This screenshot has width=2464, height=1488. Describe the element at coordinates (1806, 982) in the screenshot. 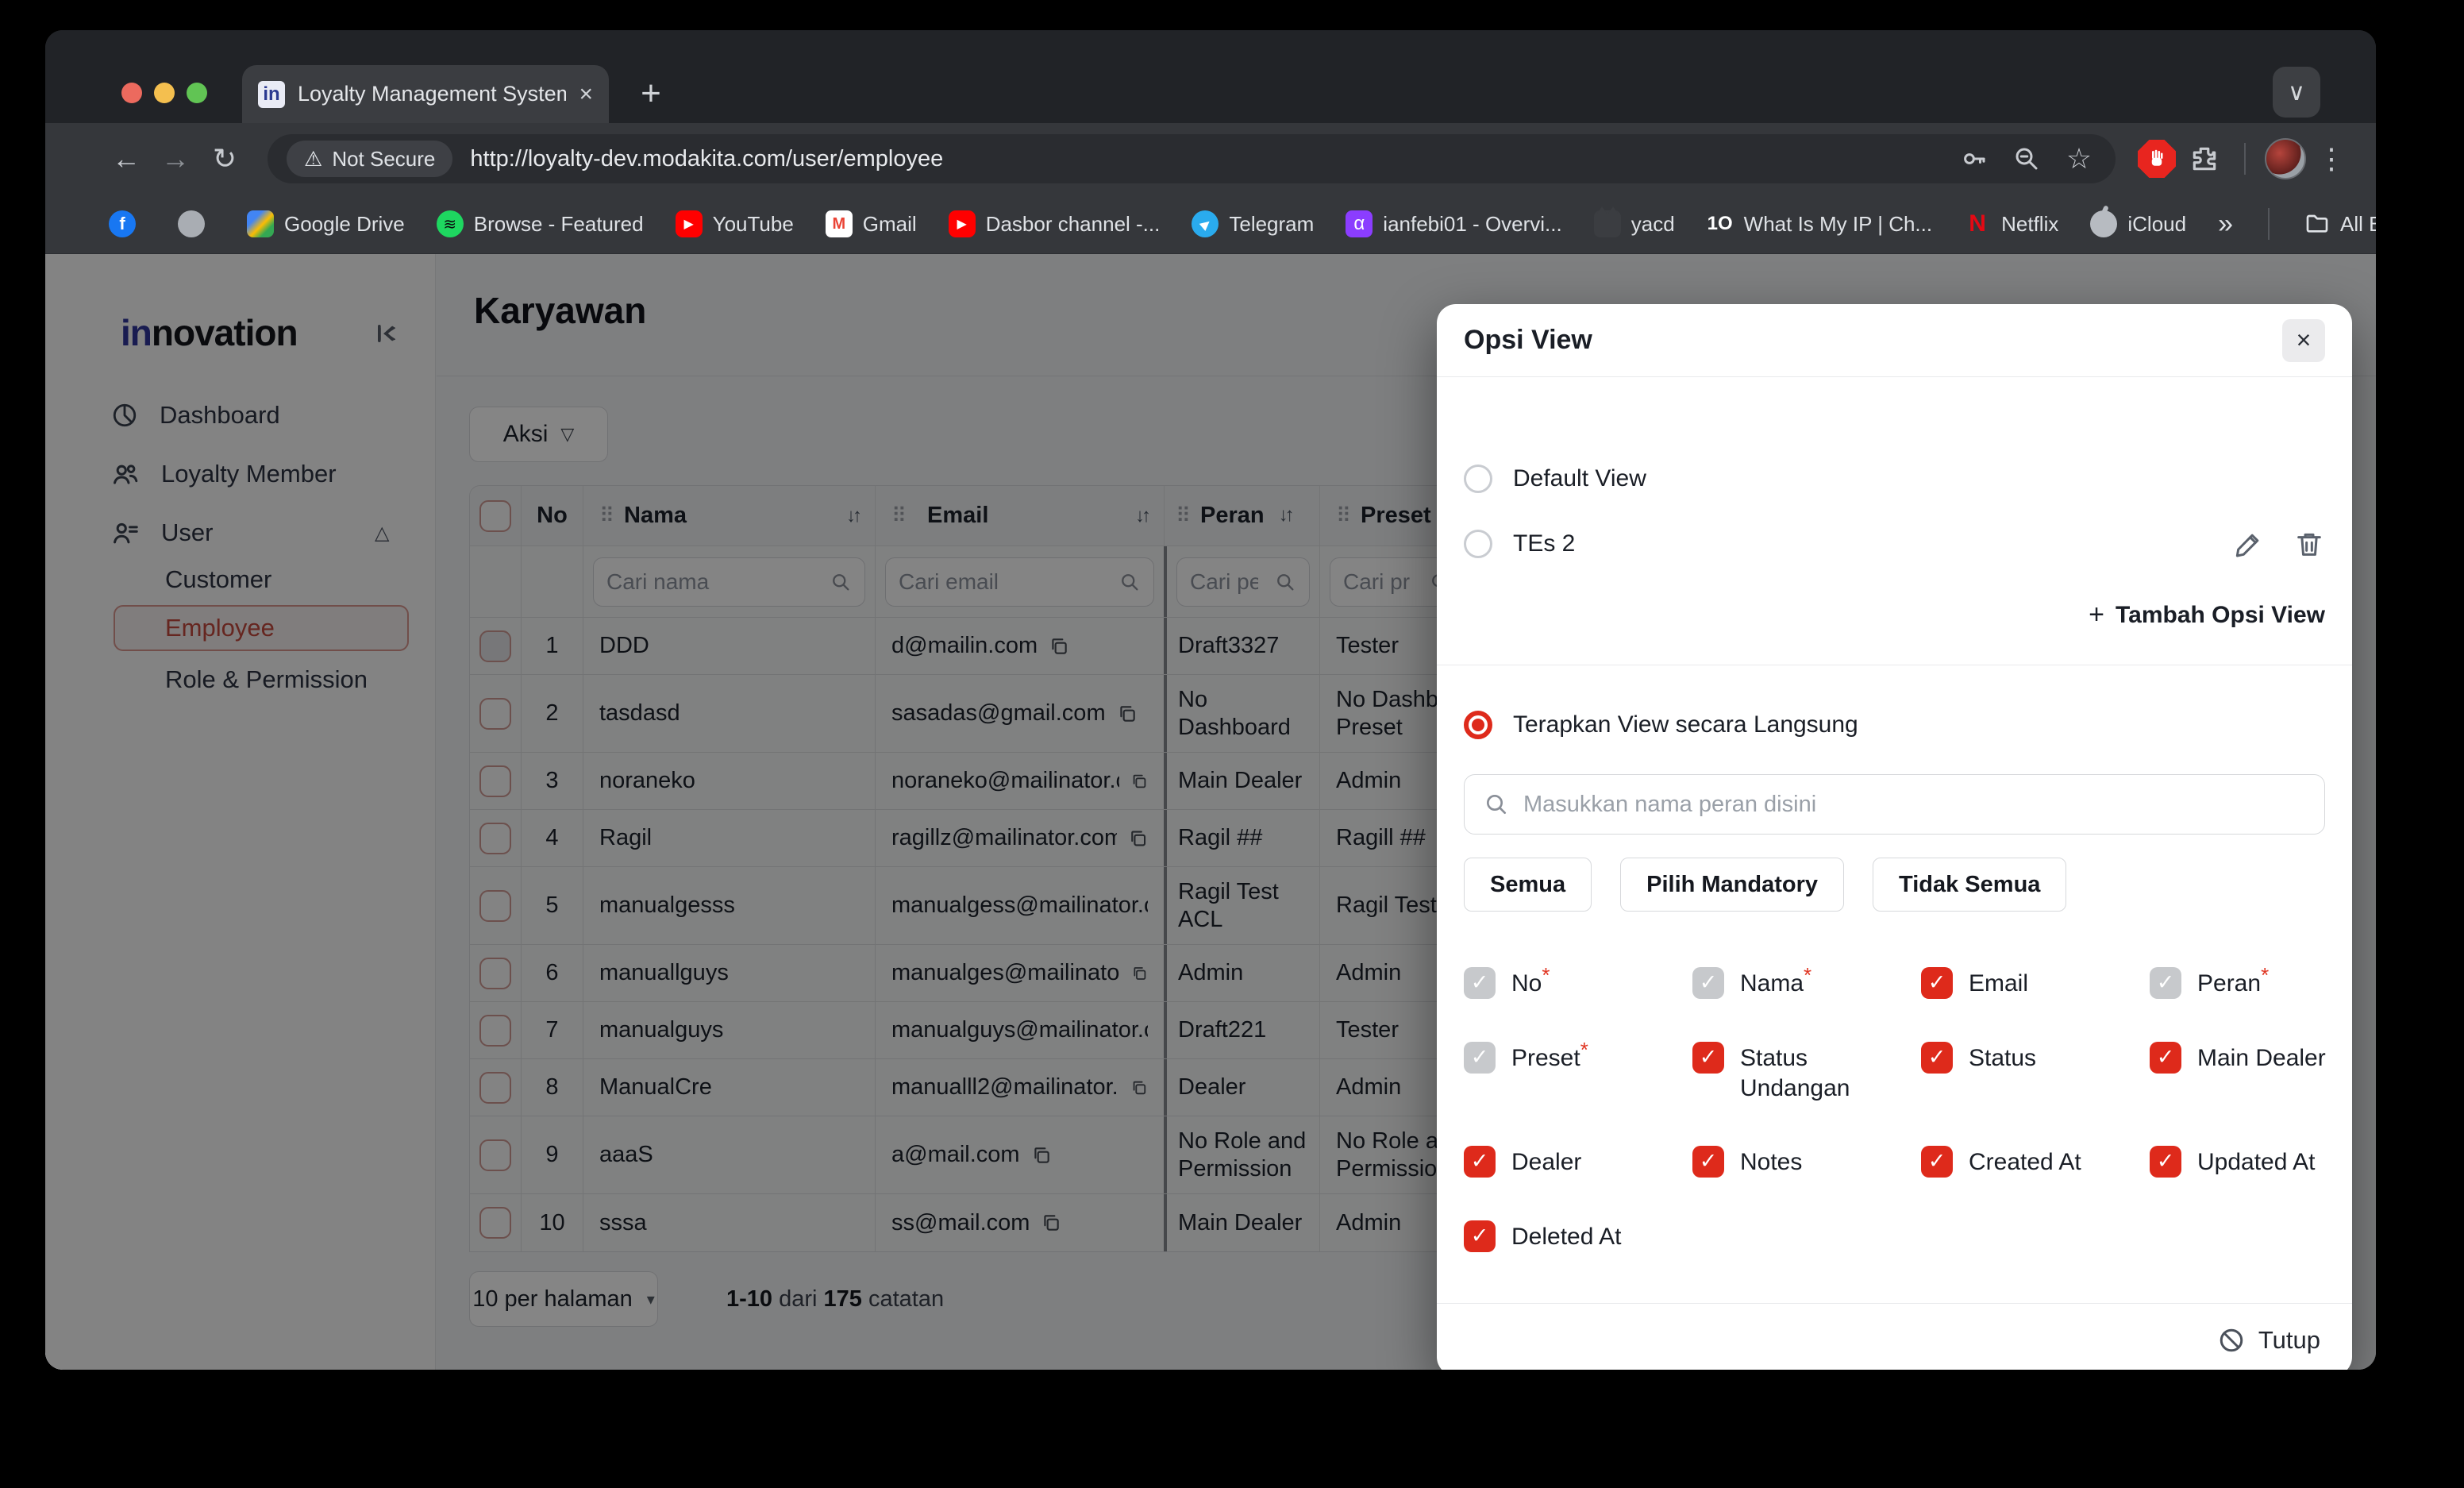

I see `column-toggle-nama: ✓ Nama*` at that location.